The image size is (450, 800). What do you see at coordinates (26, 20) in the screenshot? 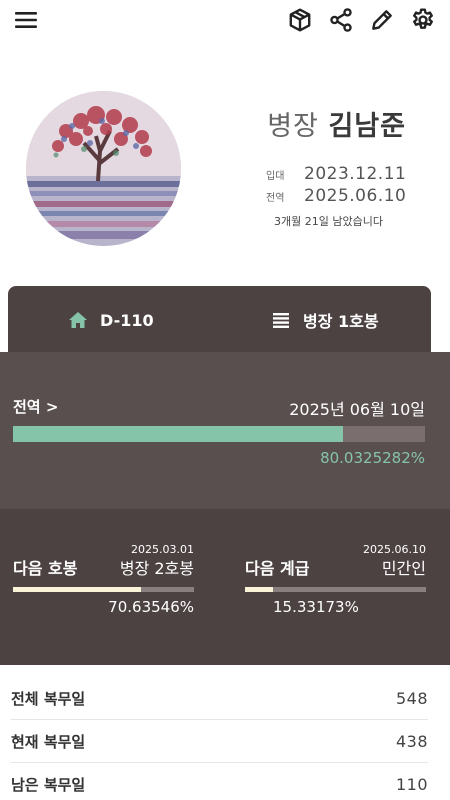
I see `menu-icon` at bounding box center [26, 20].